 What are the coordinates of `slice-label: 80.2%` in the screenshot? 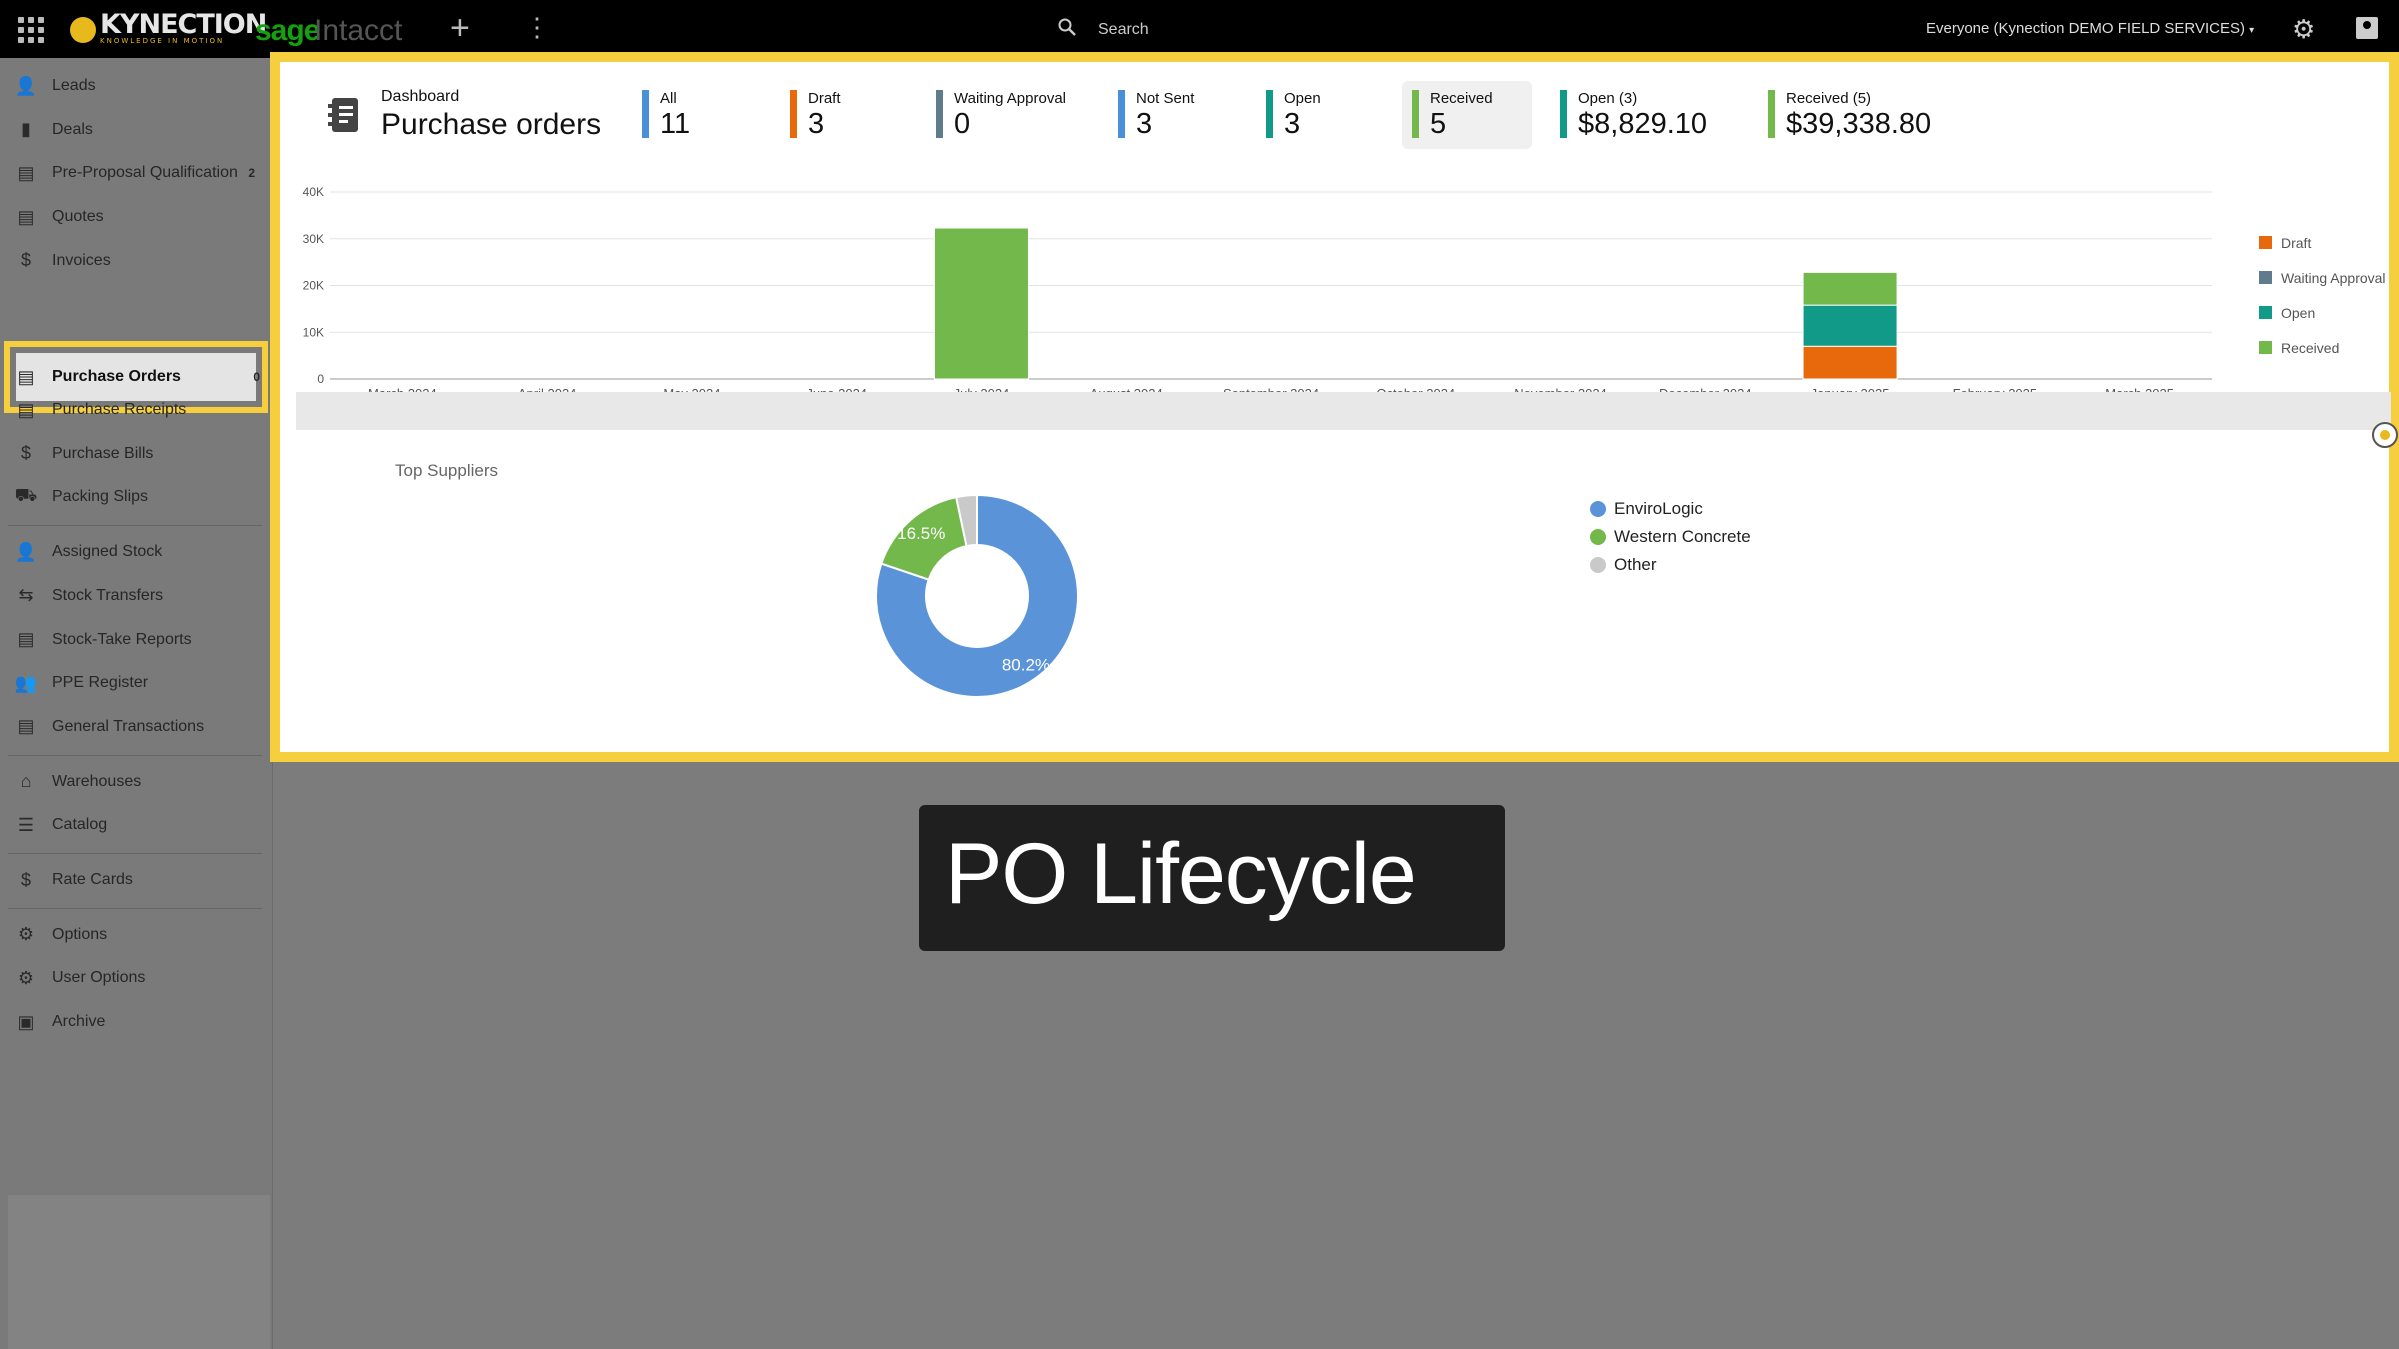 It's located at (1026, 664).